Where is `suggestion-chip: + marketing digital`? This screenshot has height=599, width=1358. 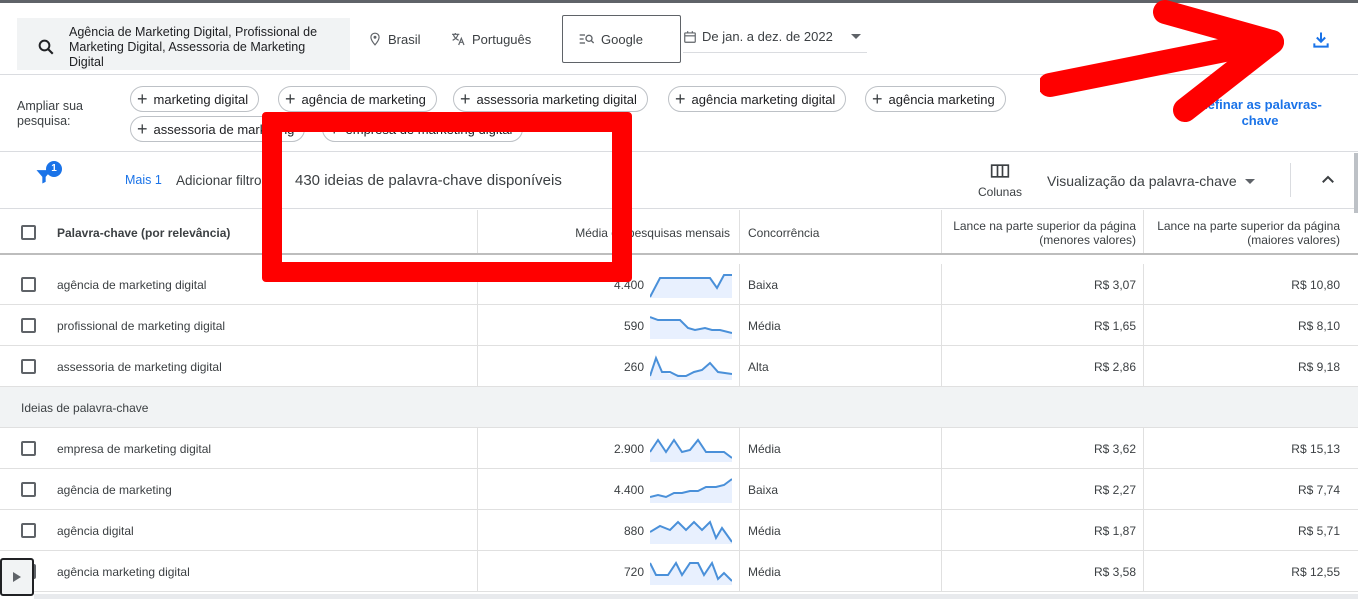
suggestion-chip: + marketing digital is located at coordinates (195, 99).